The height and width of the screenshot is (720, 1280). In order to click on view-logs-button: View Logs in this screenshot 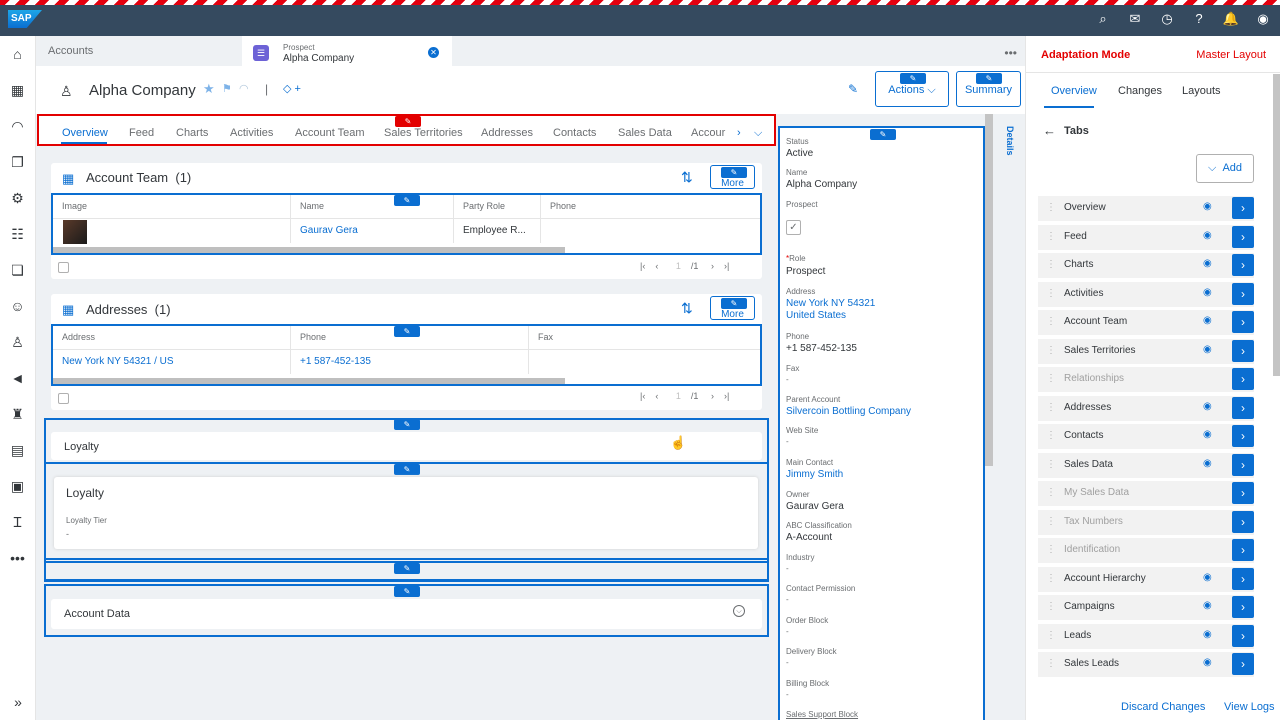, I will do `click(1249, 707)`.